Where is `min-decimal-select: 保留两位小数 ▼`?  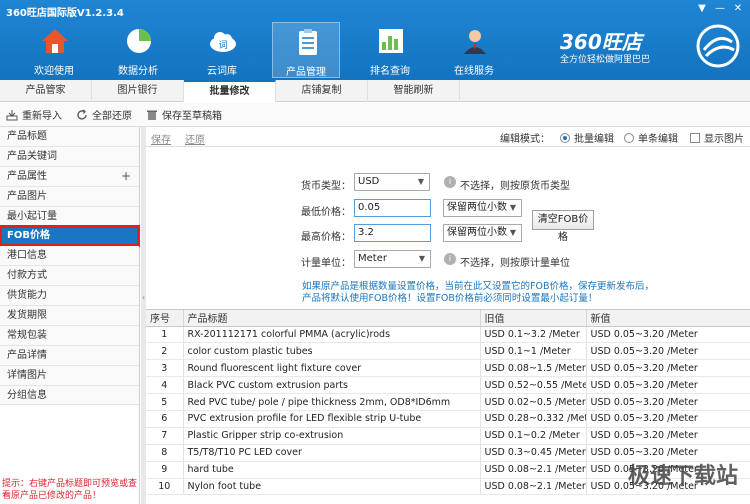
min-decimal-select: 保留两位小数 ▼ is located at coordinates (482, 208).